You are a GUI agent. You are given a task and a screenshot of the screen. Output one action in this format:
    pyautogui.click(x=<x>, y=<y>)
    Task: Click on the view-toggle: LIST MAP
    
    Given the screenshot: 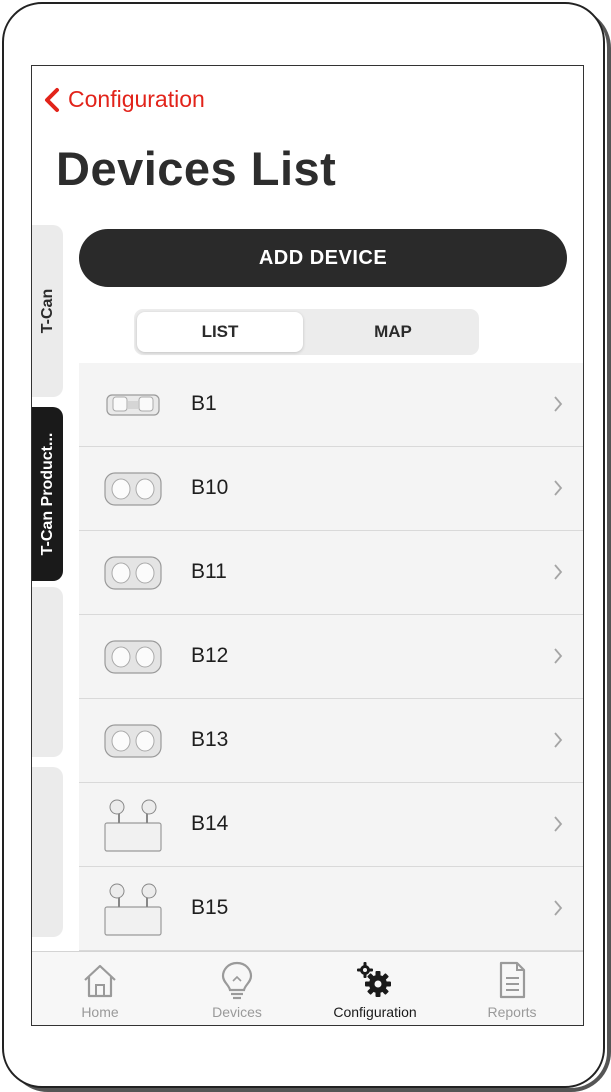 What is the action you would take?
    pyautogui.click(x=306, y=332)
    